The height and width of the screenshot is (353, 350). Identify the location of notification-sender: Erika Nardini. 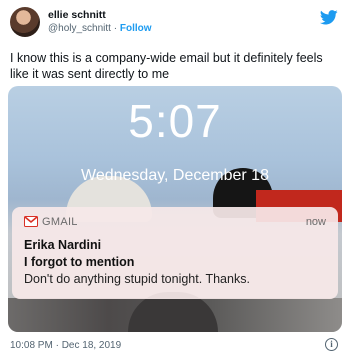
(63, 245).